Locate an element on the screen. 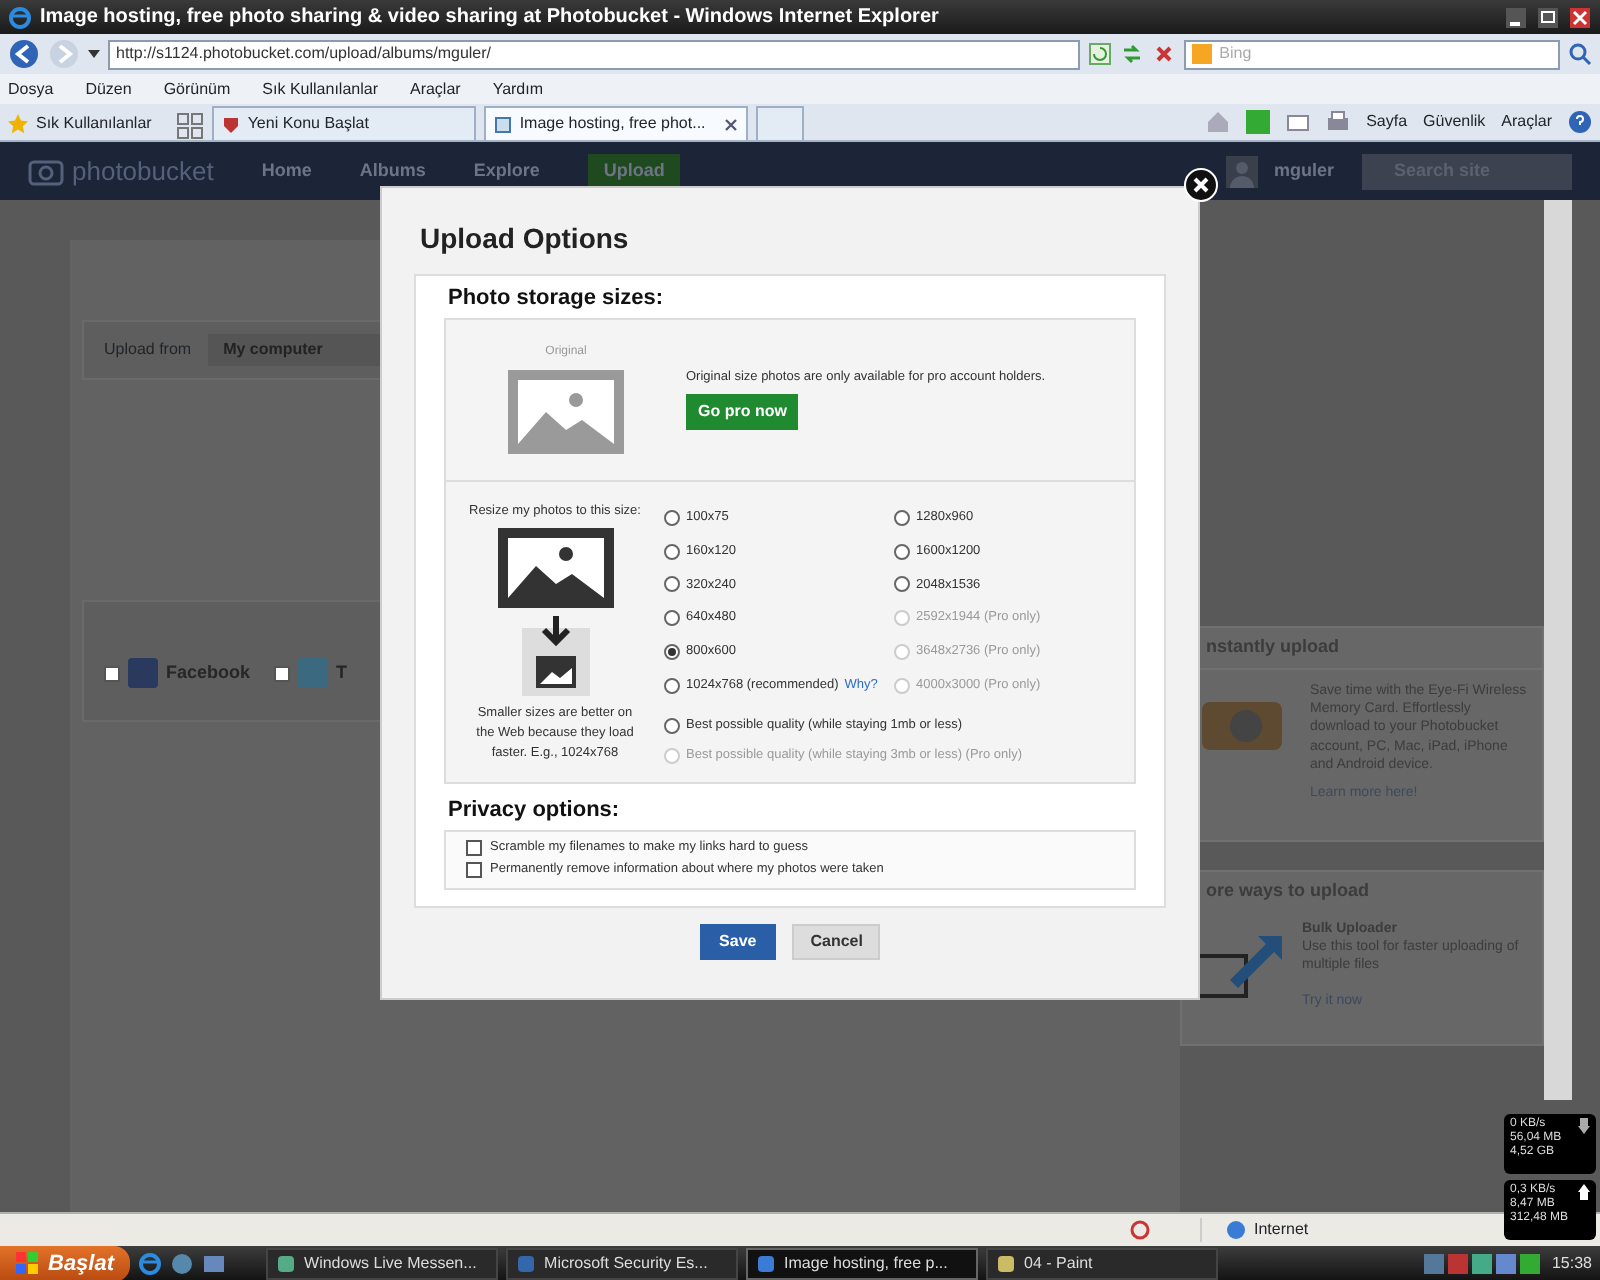  window-title: Image hosting, free photo sharing & video sharing at Photobucket - Windows Internet Explorer is located at coordinates (490, 18).